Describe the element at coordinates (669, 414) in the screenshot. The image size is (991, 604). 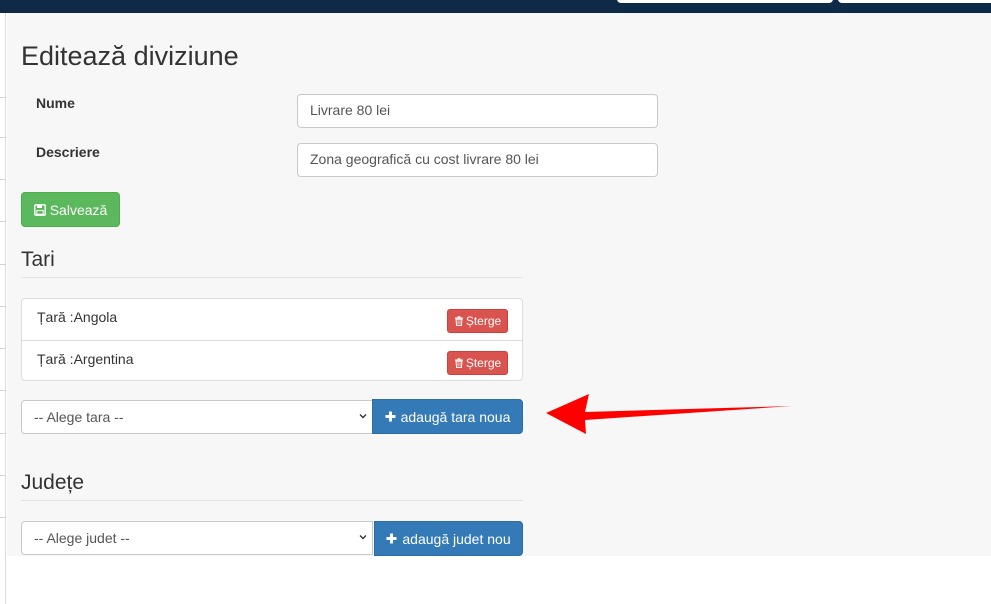
I see `annotation-arrow` at that location.